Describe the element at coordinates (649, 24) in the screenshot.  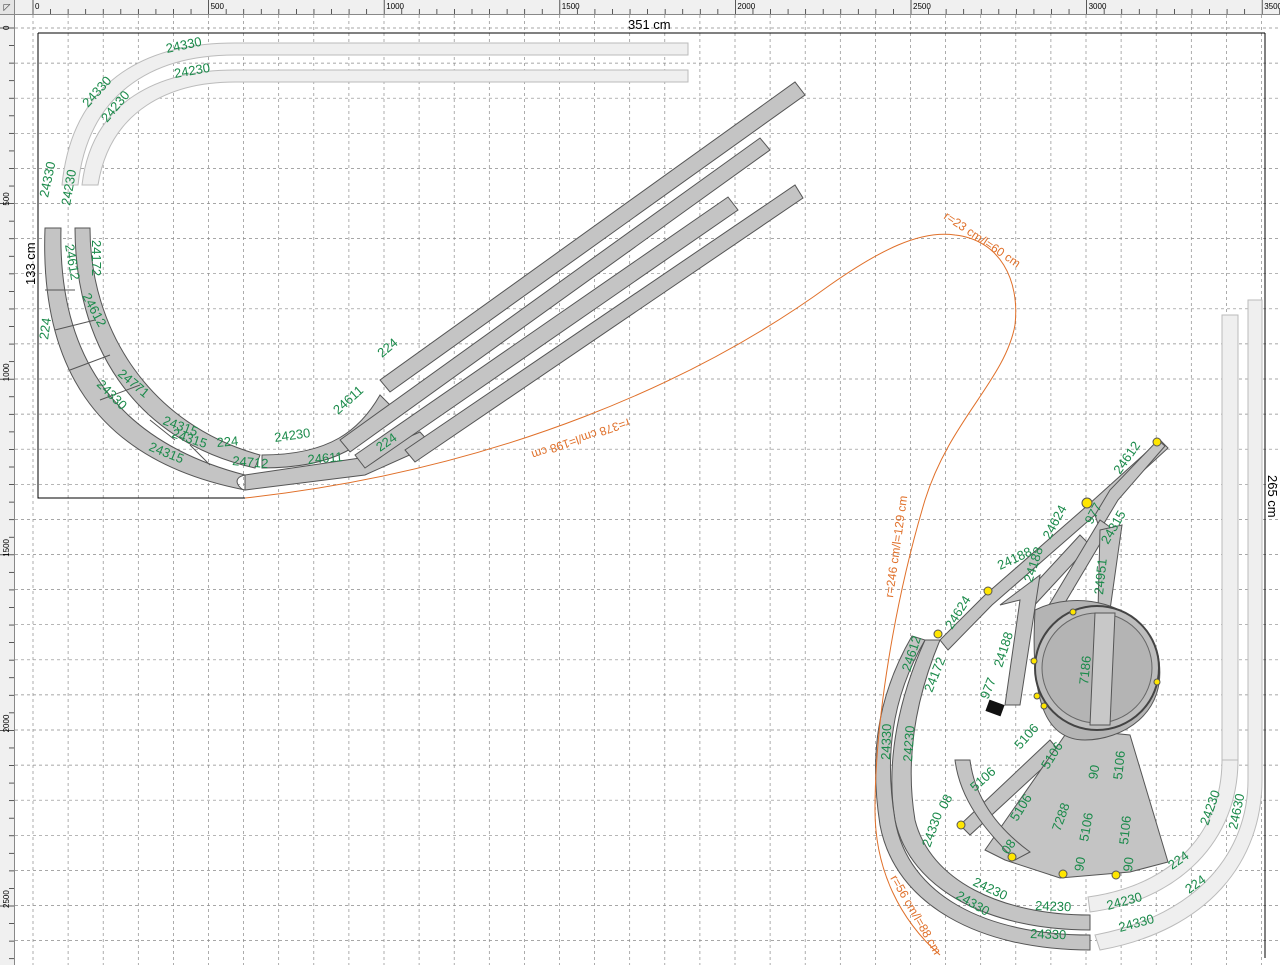
I see `width-top-label: 351 cm` at that location.